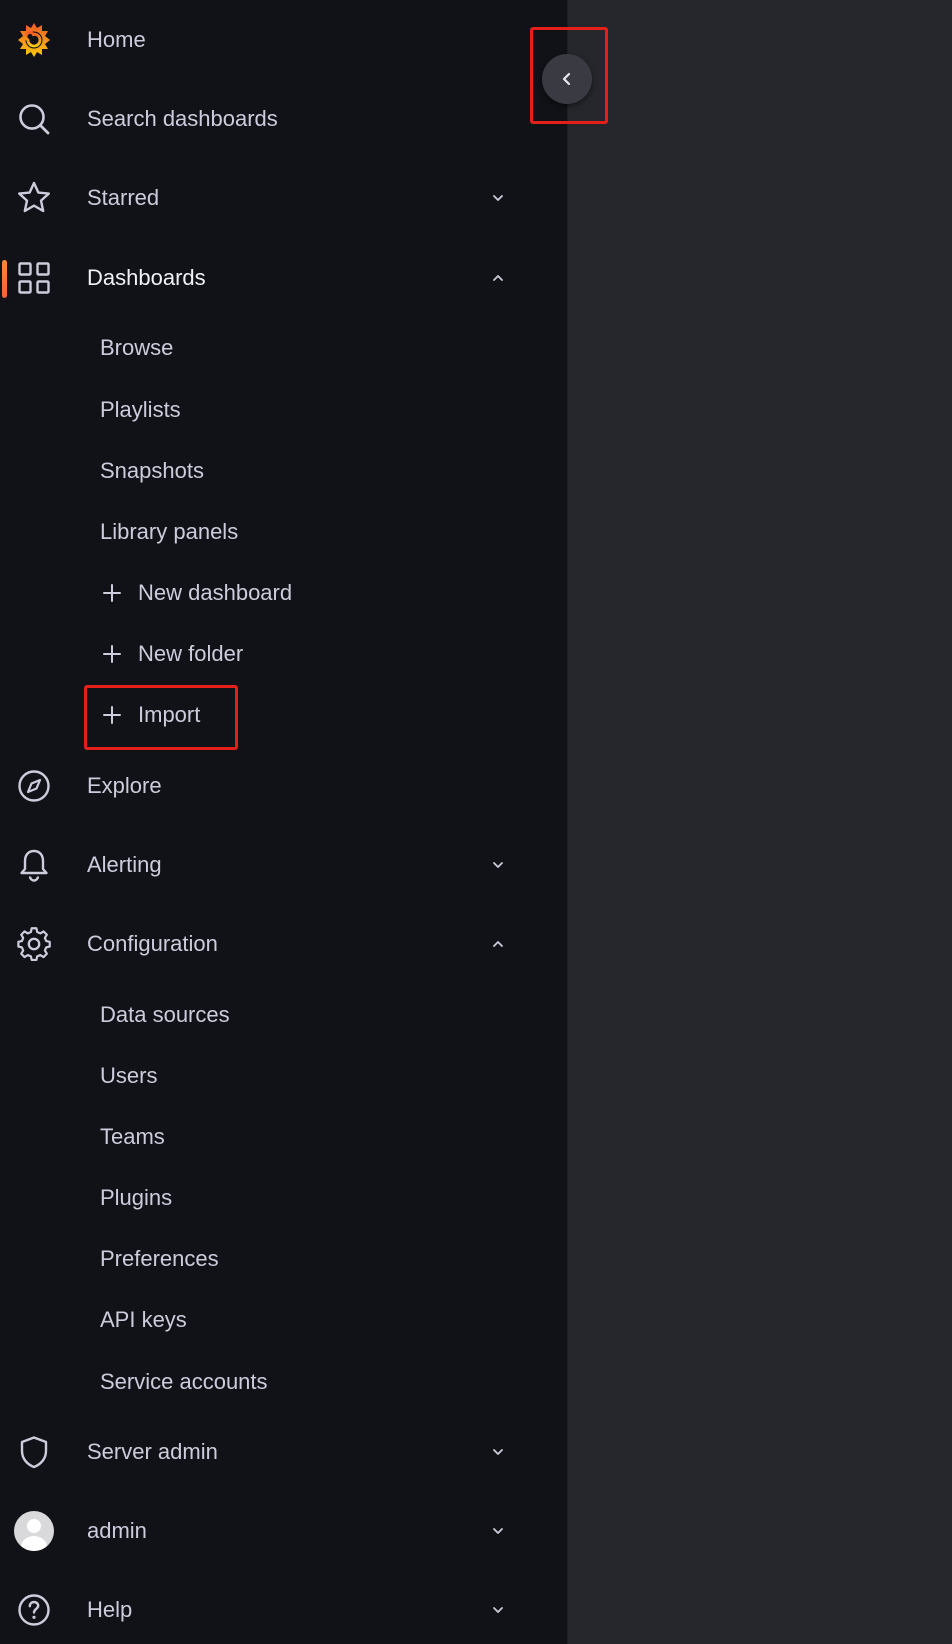  What do you see at coordinates (143, 1319) in the screenshot?
I see `subnav-label: API keys` at bounding box center [143, 1319].